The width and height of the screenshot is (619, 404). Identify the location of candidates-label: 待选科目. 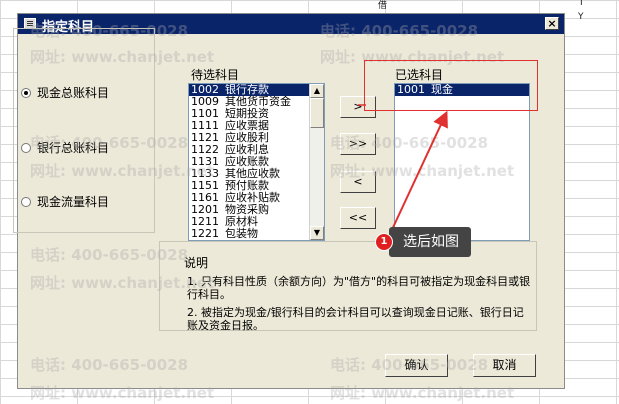
(215, 75).